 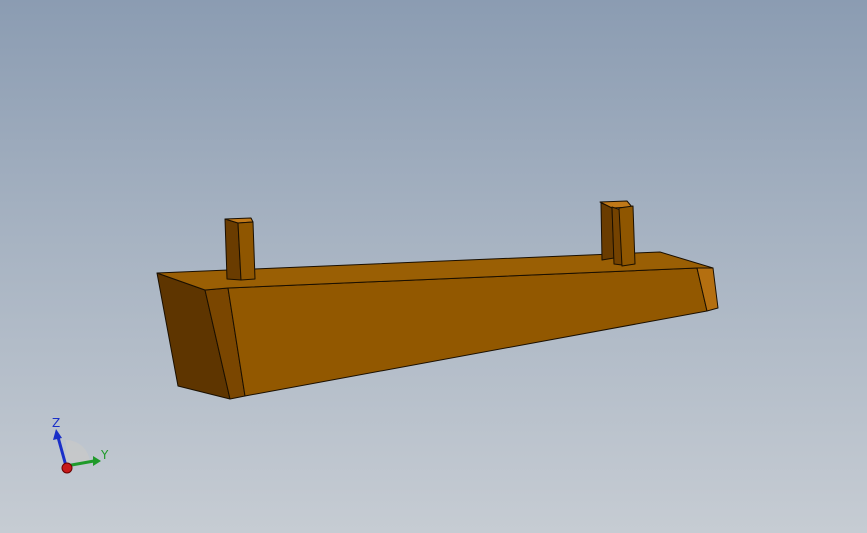 I want to click on left-tab, so click(x=240, y=249).